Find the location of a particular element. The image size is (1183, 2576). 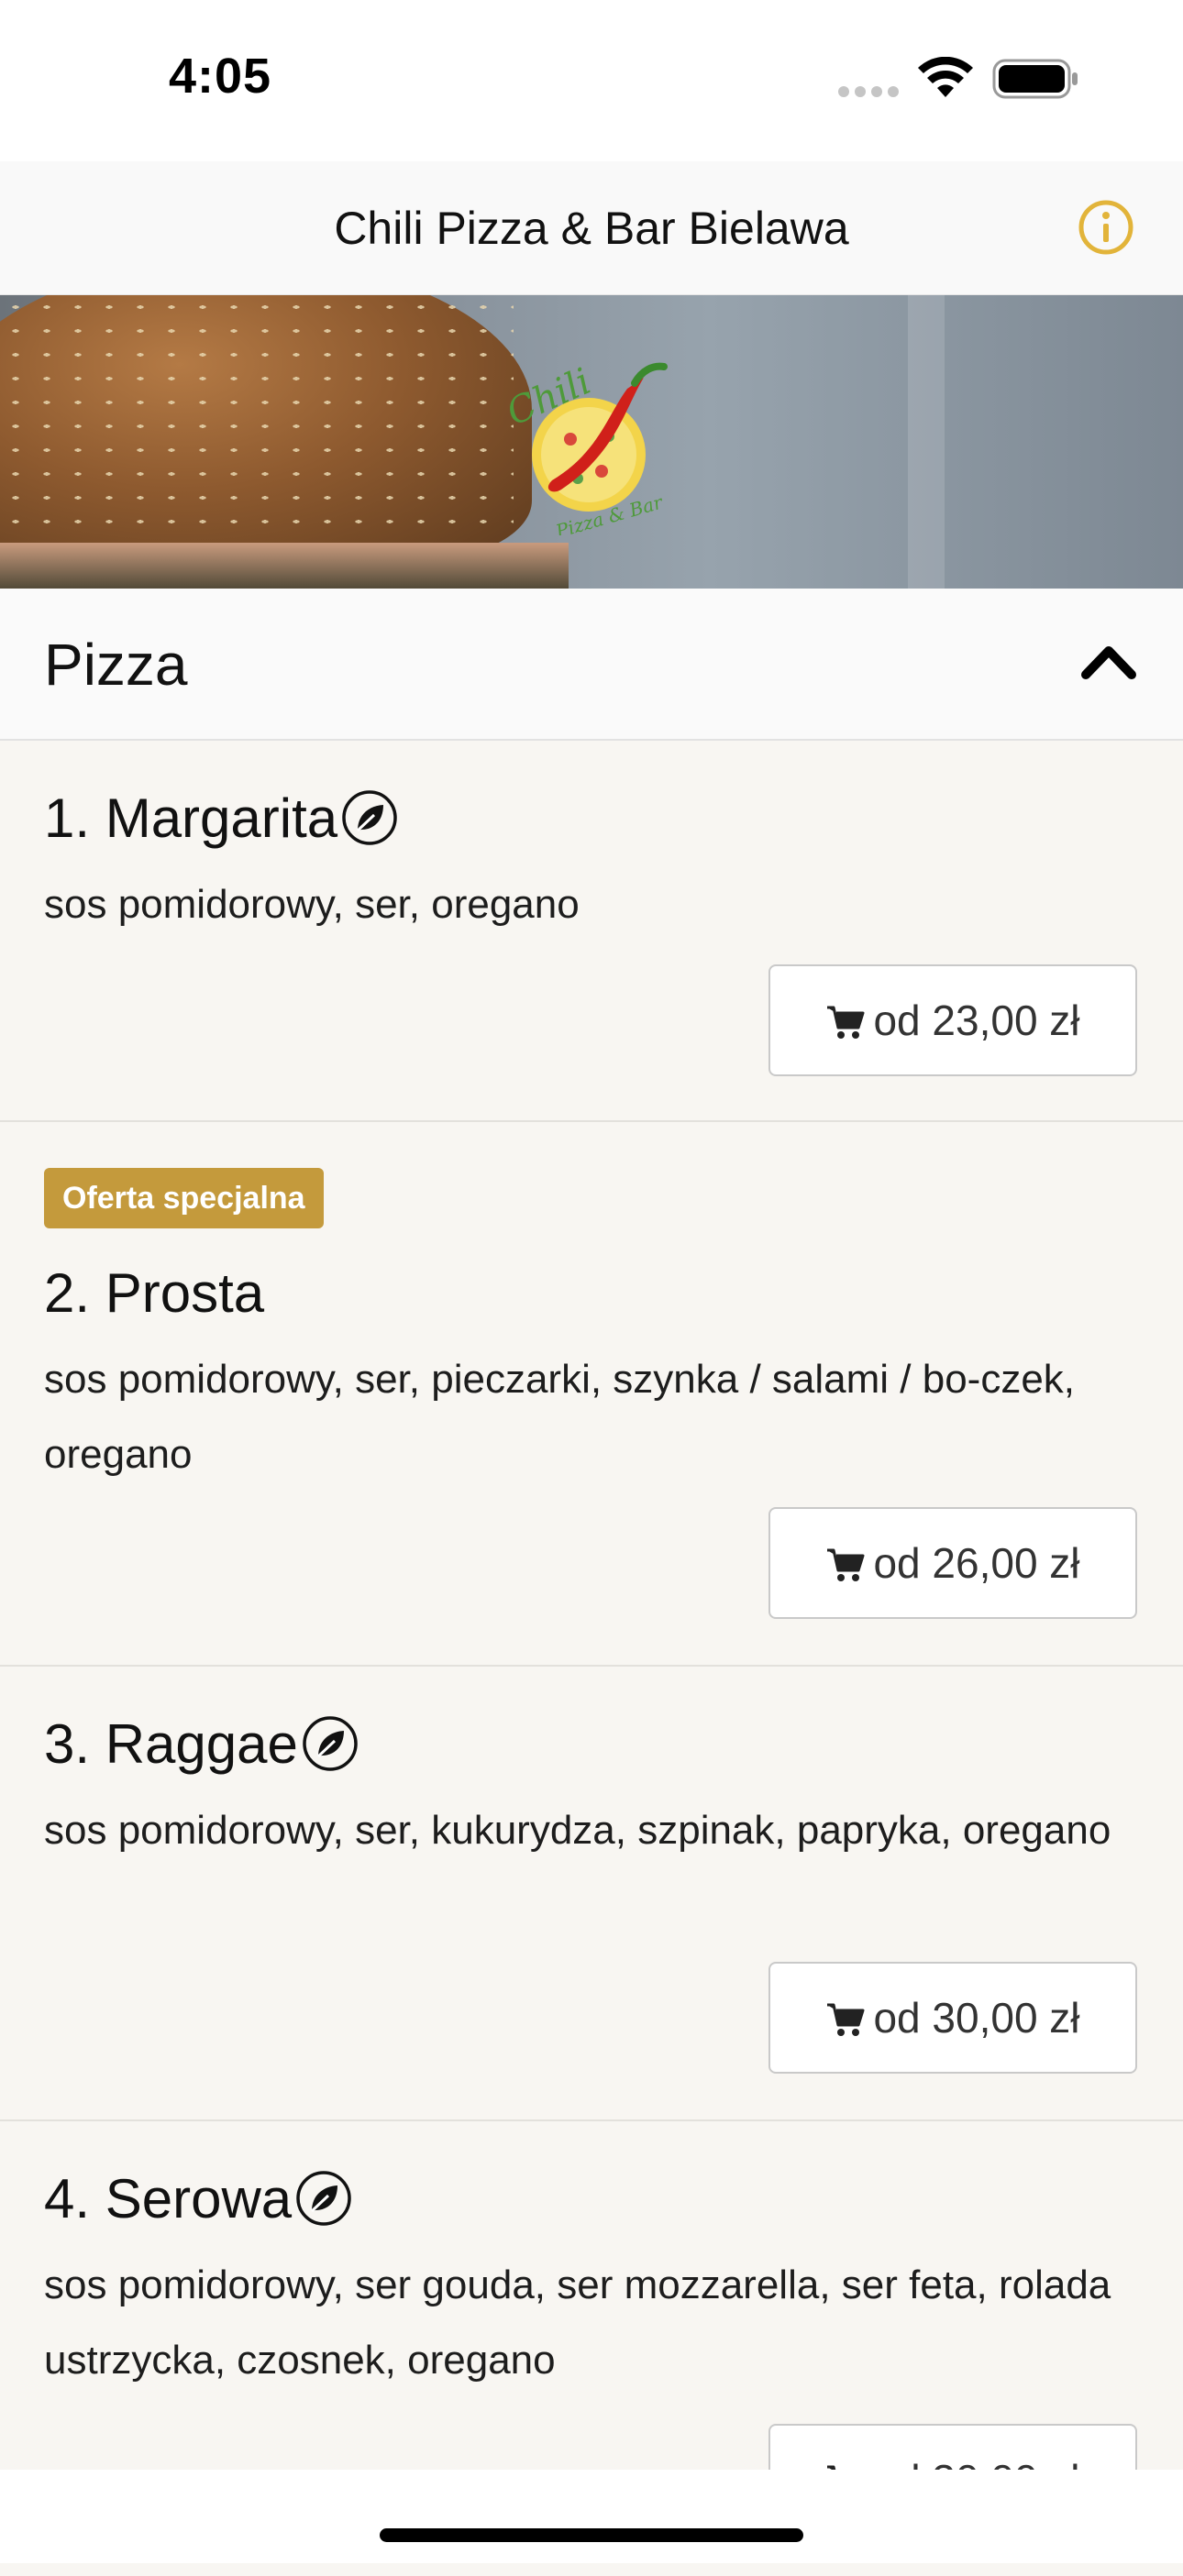

category-header-pizza: Pizza is located at coordinates (591, 665).